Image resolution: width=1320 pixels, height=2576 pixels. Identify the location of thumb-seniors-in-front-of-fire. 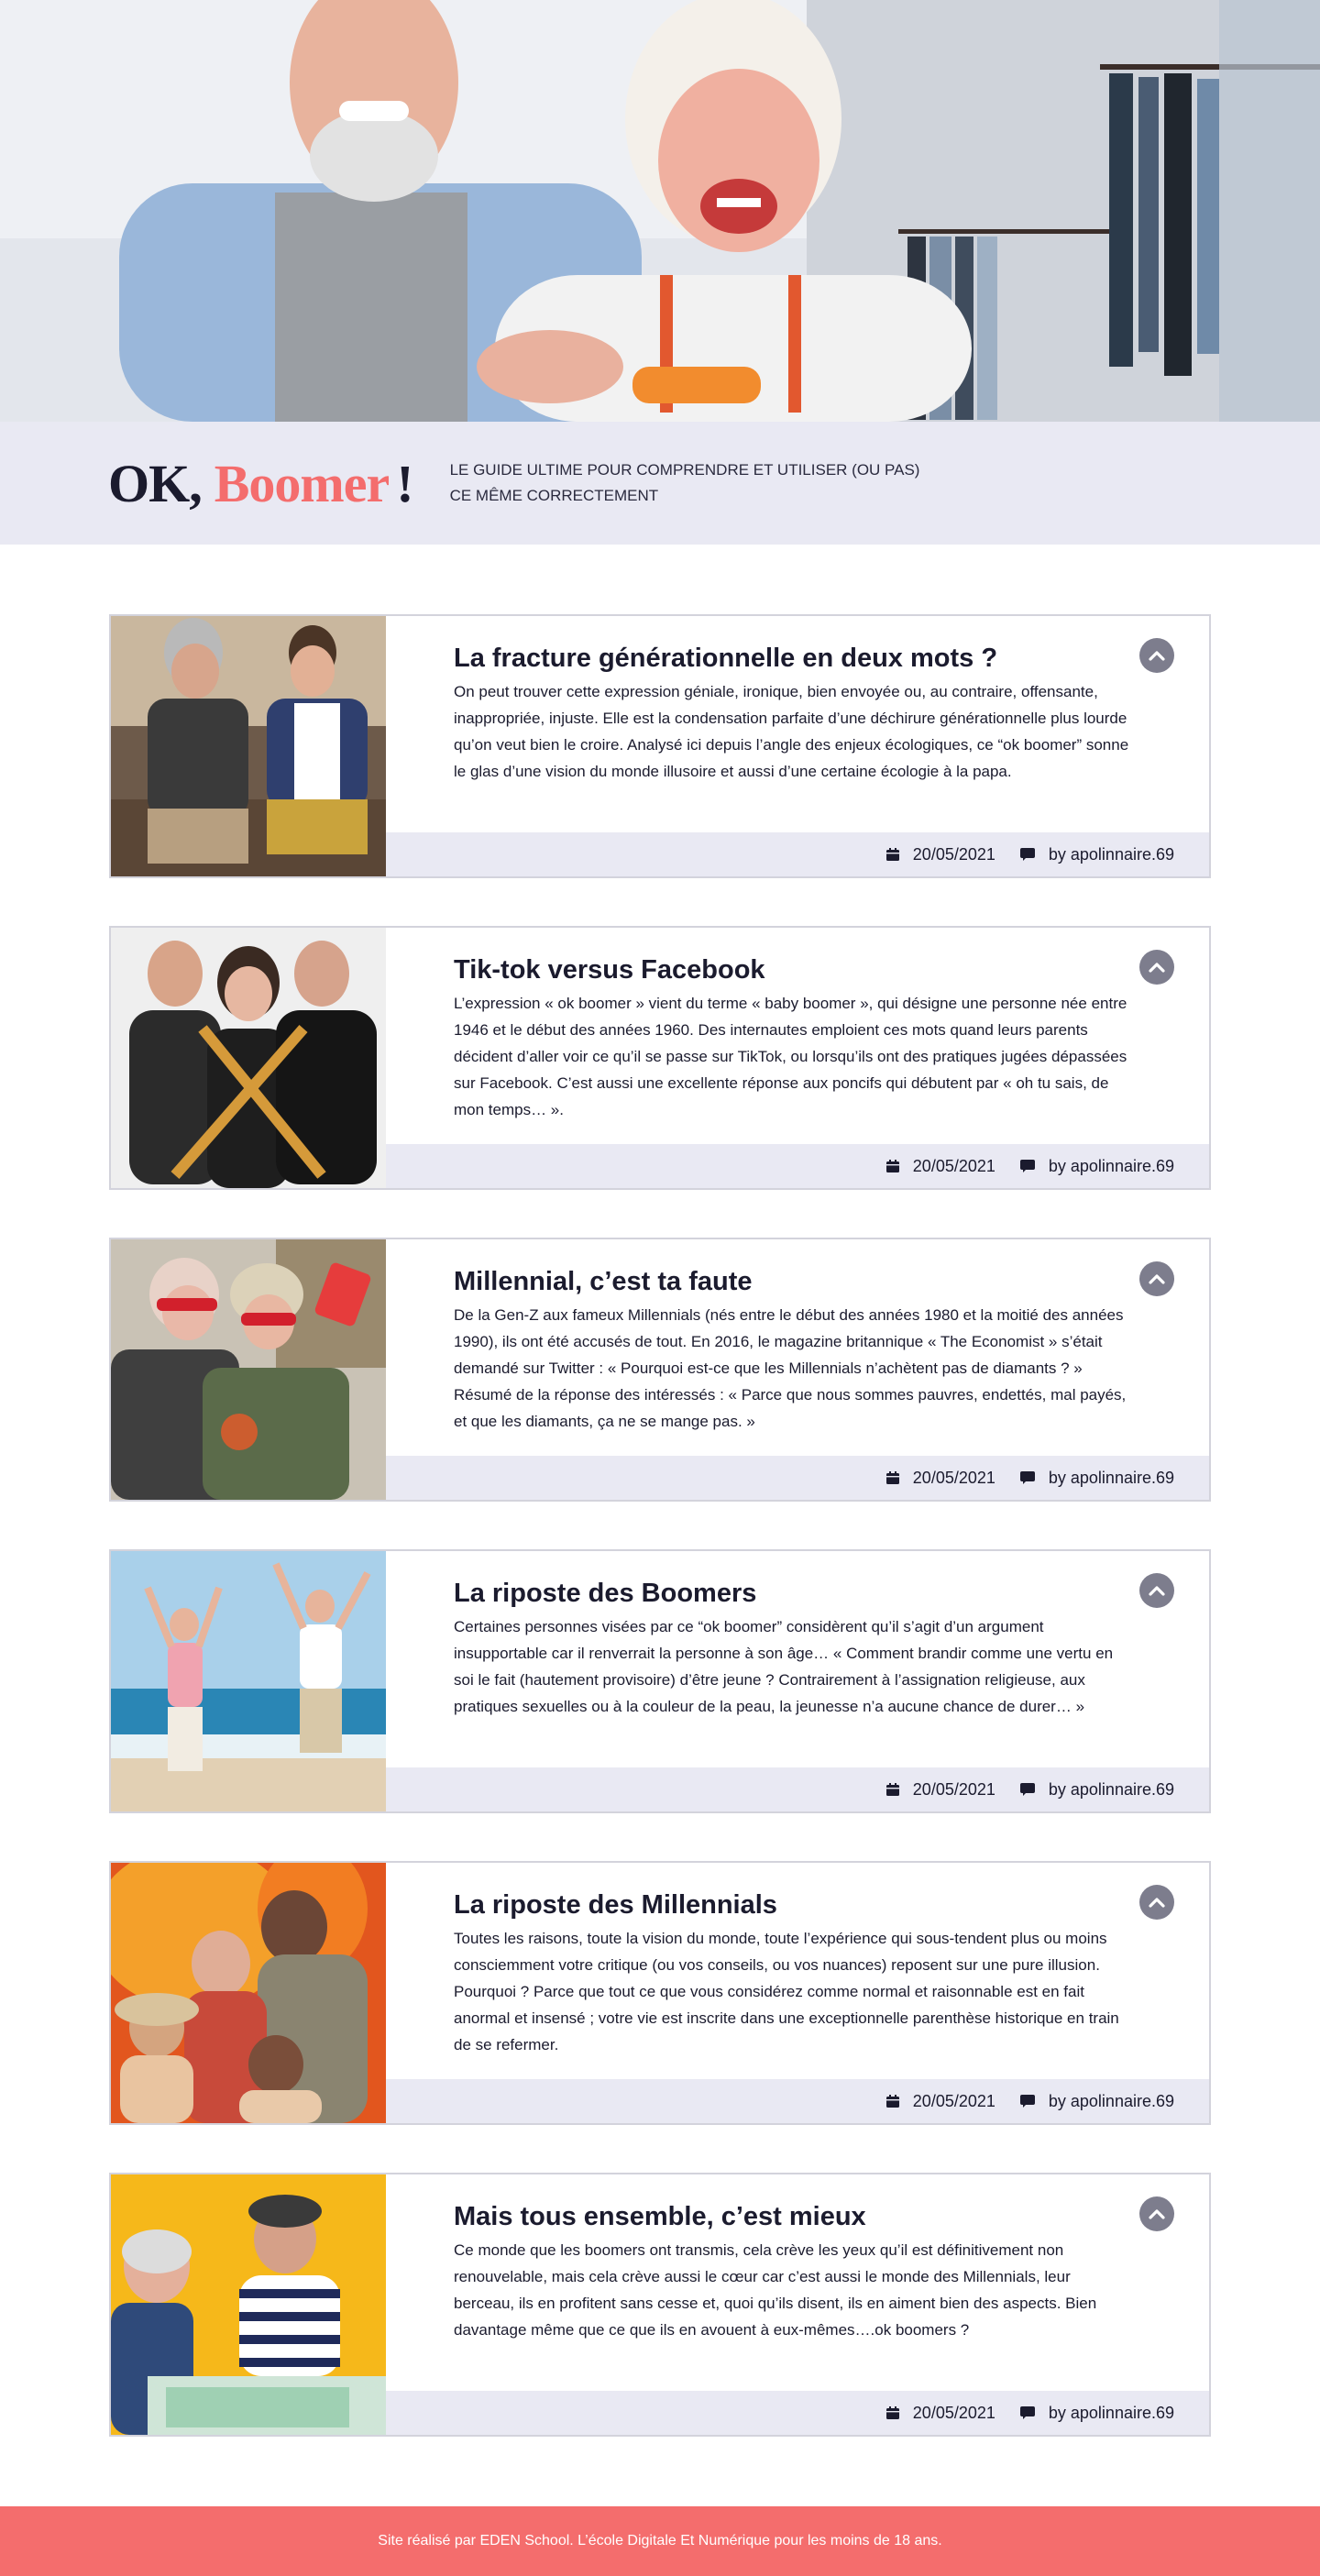
(248, 1993).